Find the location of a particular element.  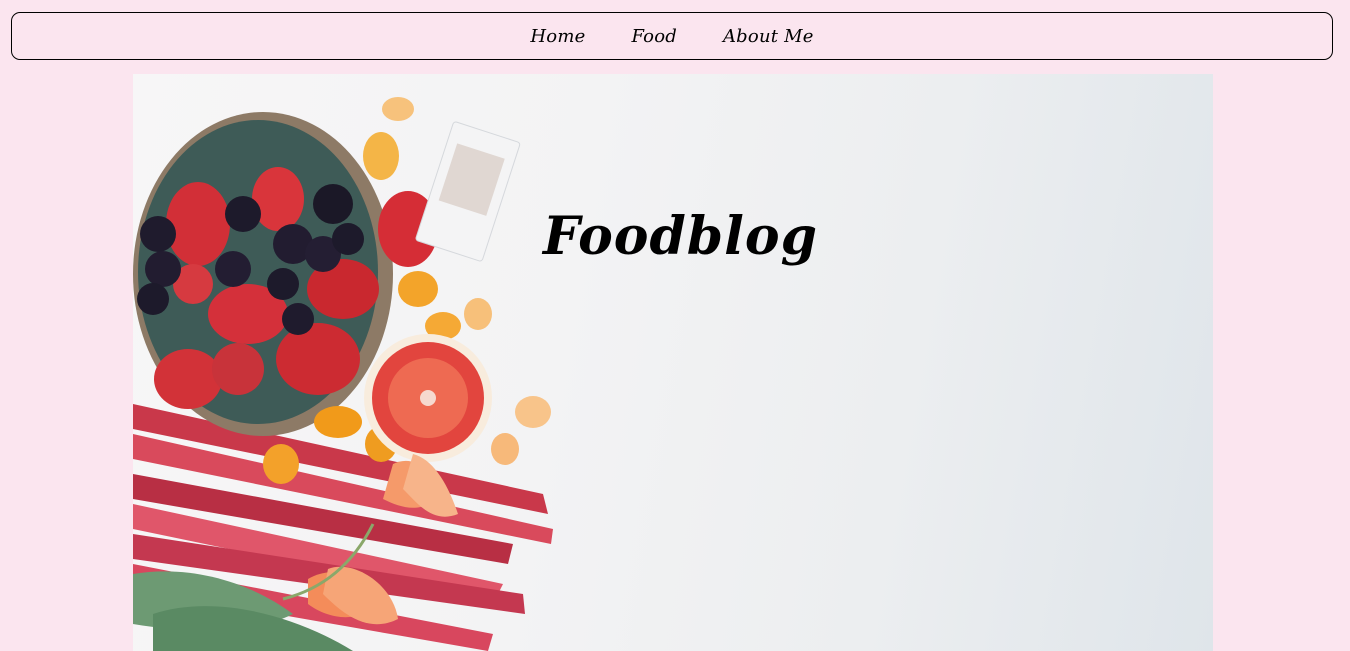

page-title: Foodblog is located at coordinates (680, 236).